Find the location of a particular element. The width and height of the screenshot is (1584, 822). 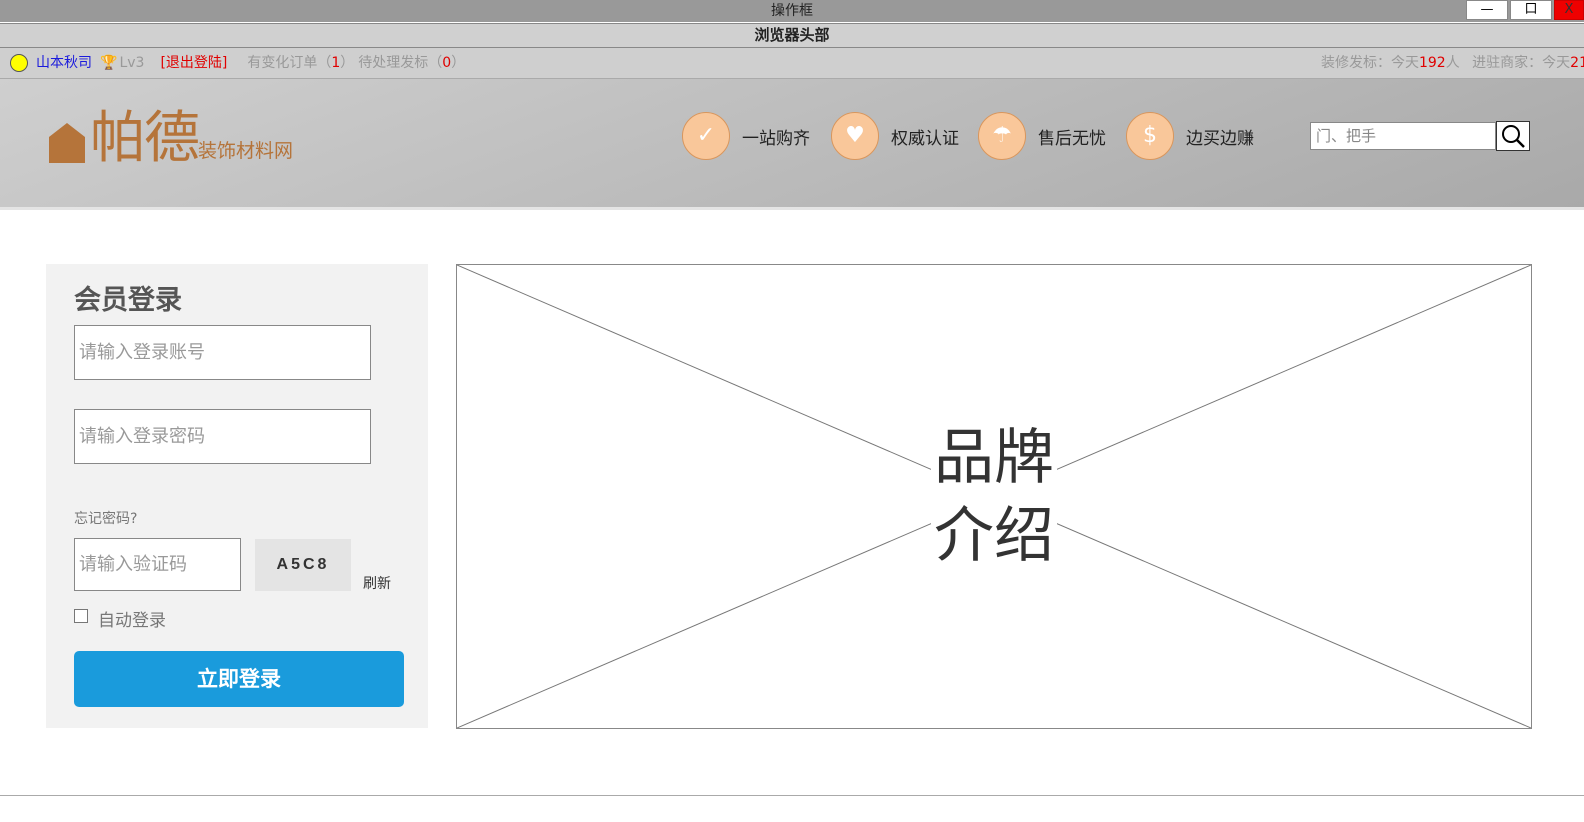

password-input is located at coordinates (222, 436).